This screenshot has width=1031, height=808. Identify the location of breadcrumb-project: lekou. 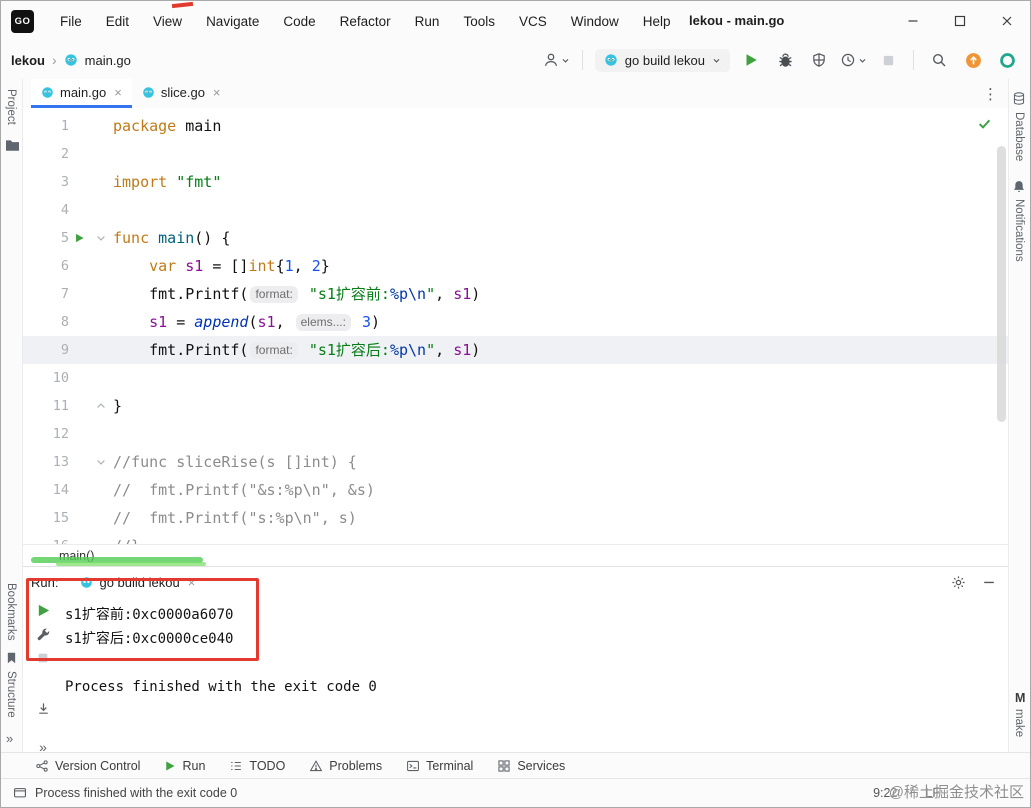
(28, 60).